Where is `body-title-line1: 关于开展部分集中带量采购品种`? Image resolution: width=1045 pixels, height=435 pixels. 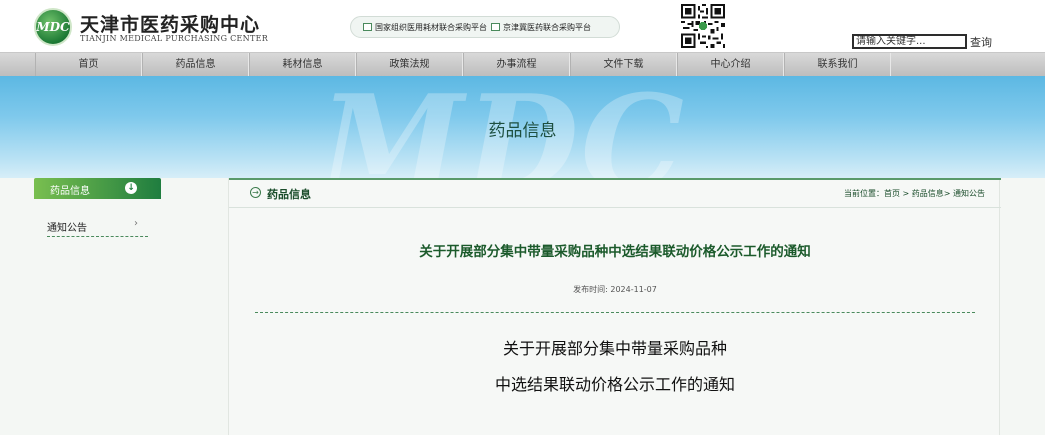
body-title-line1: 关于开展部分集中带量采购品种 is located at coordinates (614, 348).